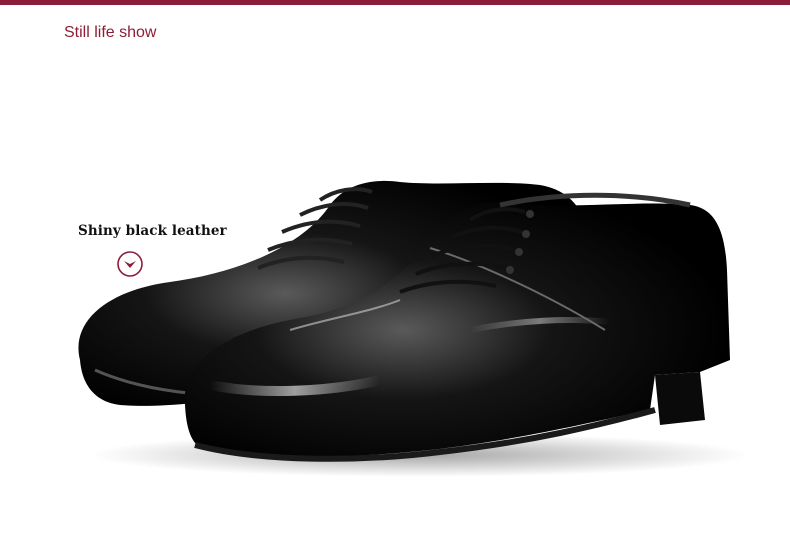 The height and width of the screenshot is (543, 790). What do you see at coordinates (152, 231) in the screenshot?
I see `feature-label: Shiny black leather` at bounding box center [152, 231].